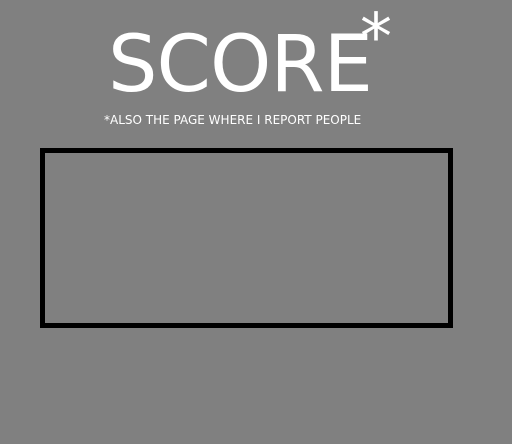 The width and height of the screenshot is (512, 444). I want to click on footnote-marker: *, so click(376, 38).